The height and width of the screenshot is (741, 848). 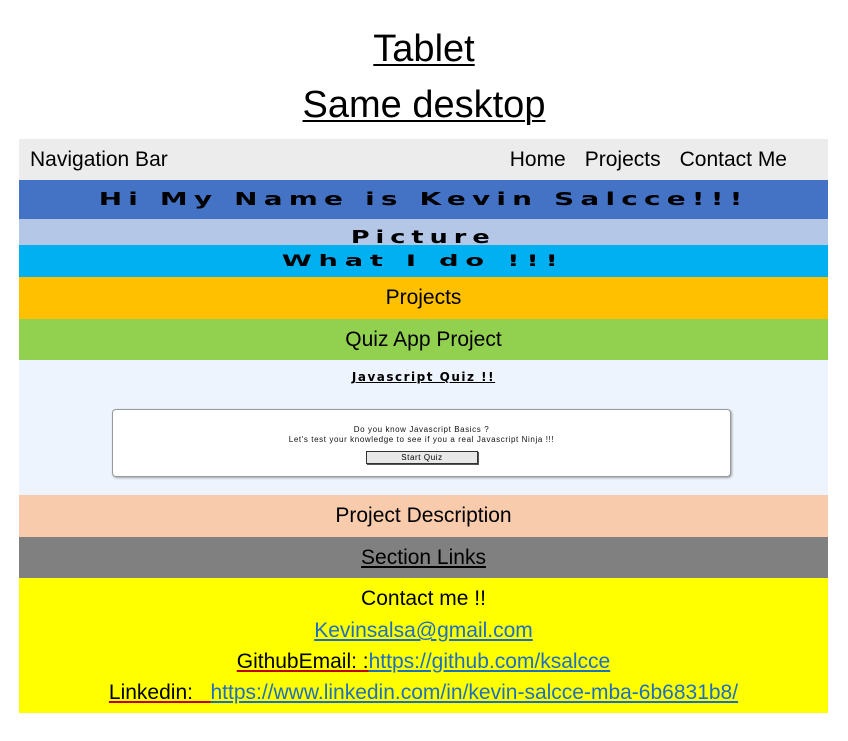 I want to click on what-i-do-heading: What I do !!!, so click(x=423, y=260).